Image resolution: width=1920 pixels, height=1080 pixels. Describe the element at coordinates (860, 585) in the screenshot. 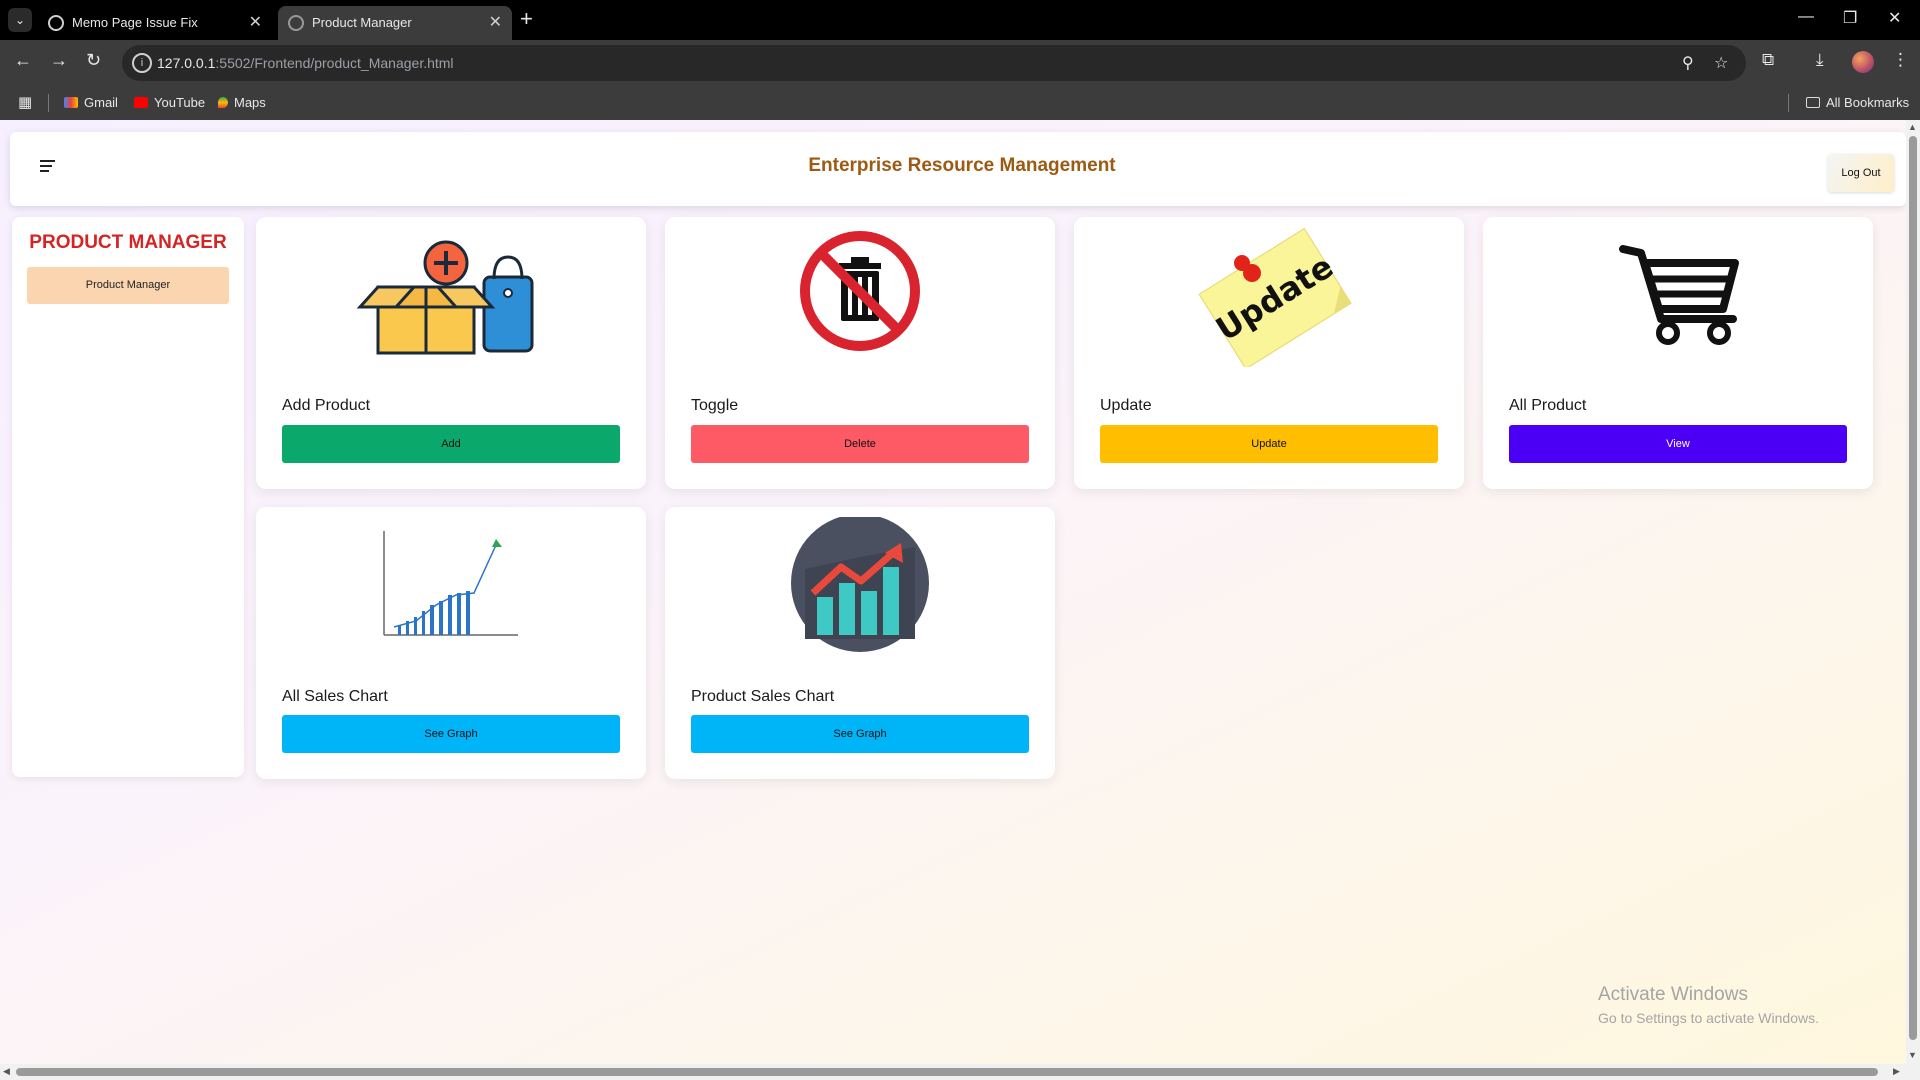

I see `product-sales-chart-icon` at that location.